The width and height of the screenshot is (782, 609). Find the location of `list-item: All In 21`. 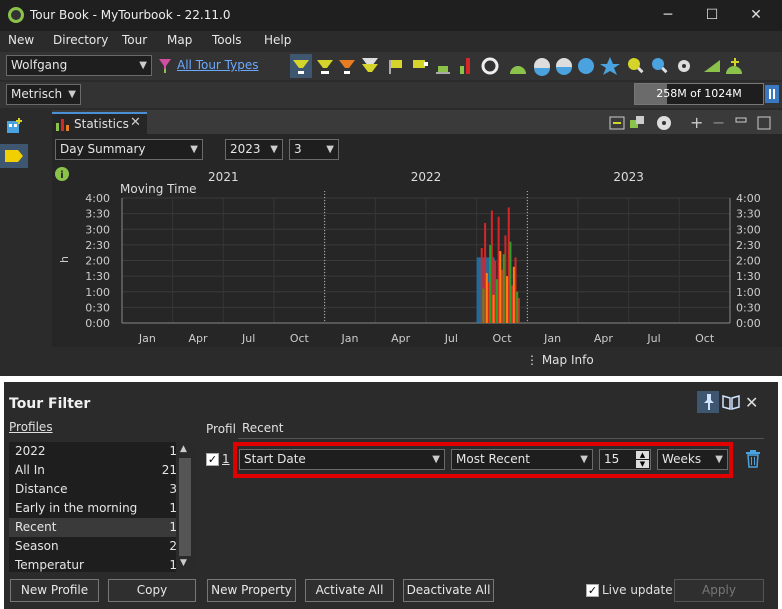

list-item: All In 21 is located at coordinates (97, 470).